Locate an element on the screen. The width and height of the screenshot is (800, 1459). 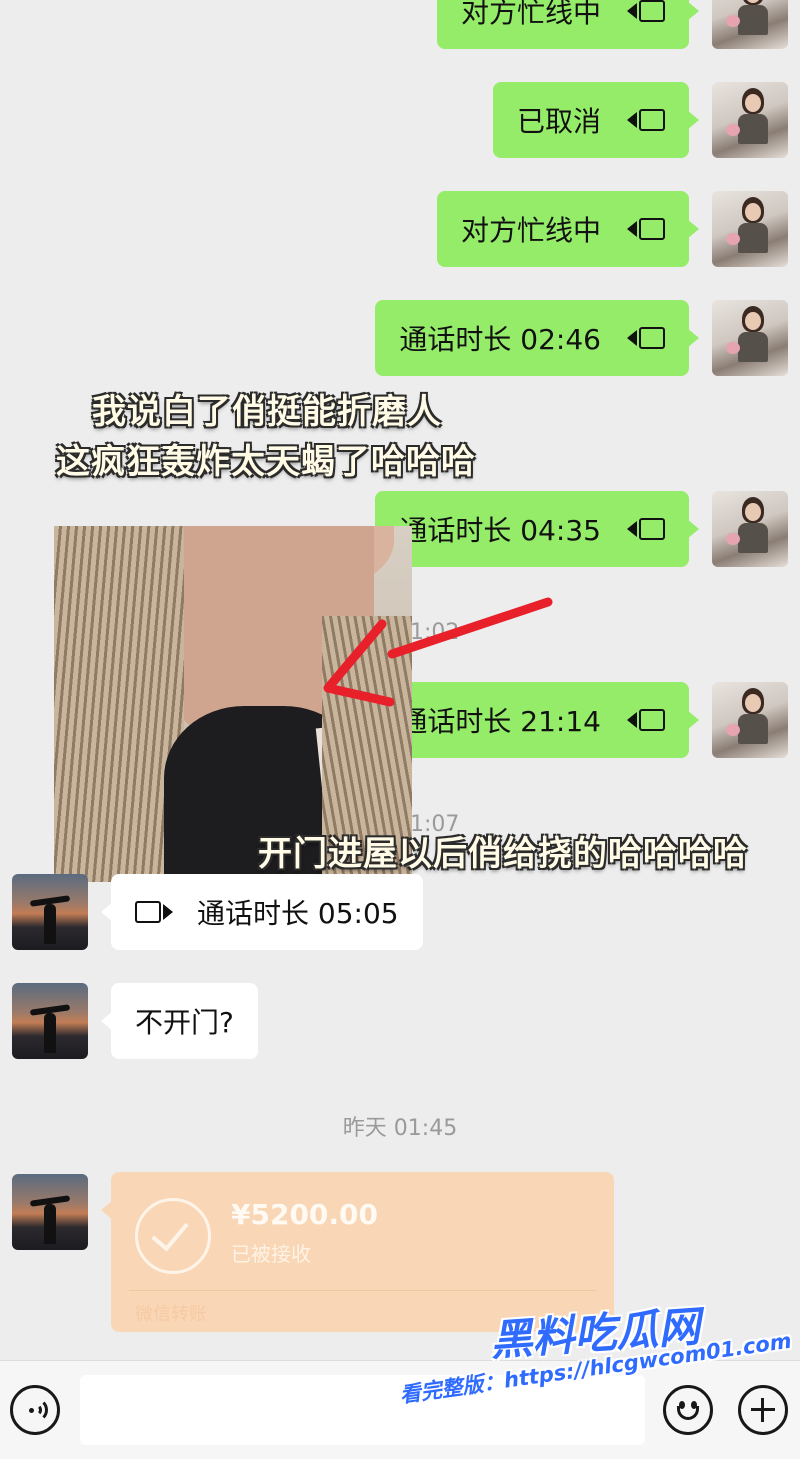
transfer-amount: ¥5200.00 is located at coordinates (305, 1214).